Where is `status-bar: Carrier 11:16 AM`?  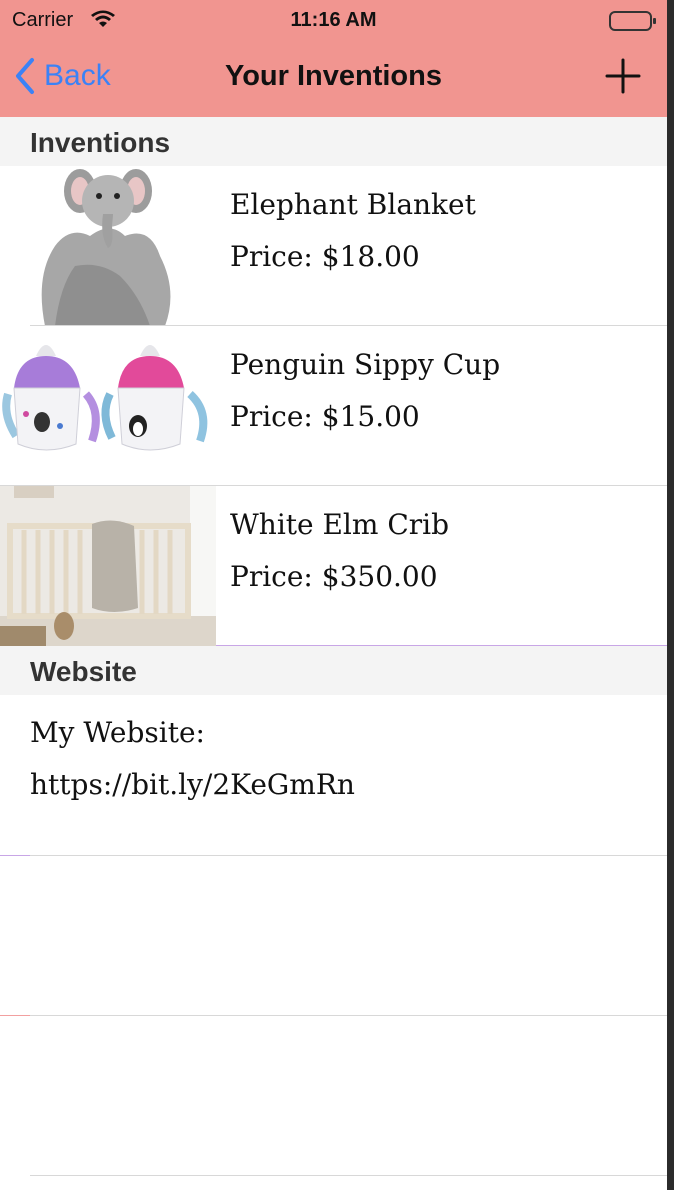 status-bar: Carrier 11:16 AM is located at coordinates (333, 20).